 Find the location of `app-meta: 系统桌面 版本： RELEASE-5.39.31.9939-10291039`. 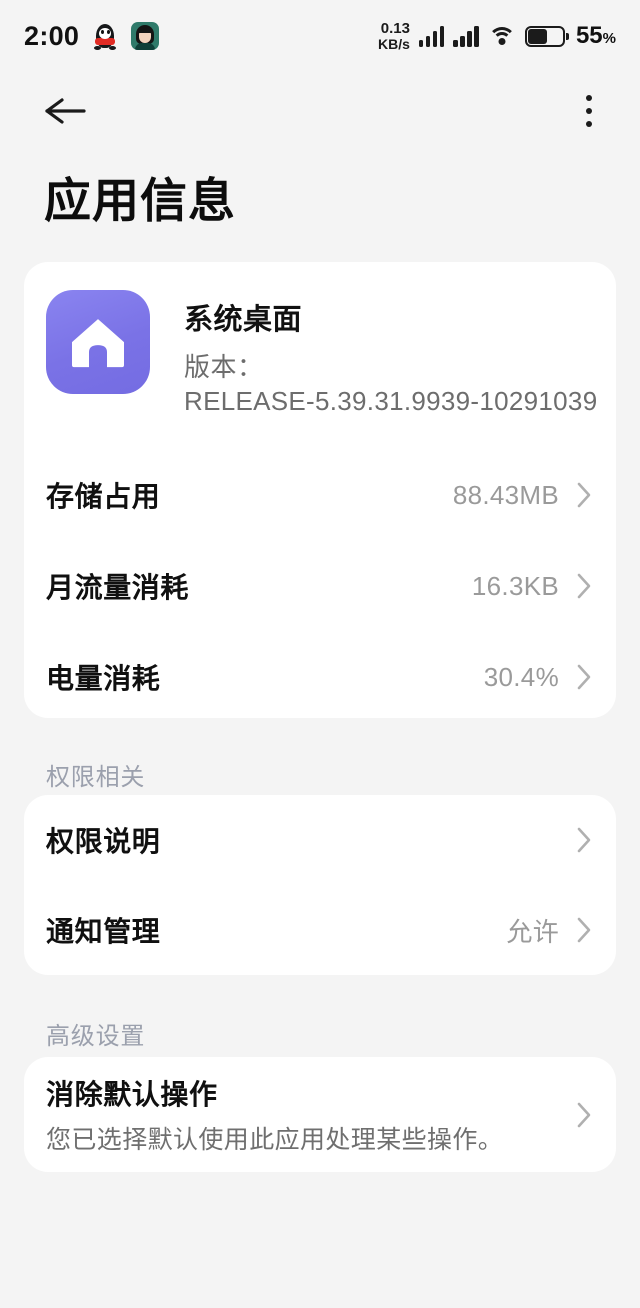

app-meta: 系统桌面 版本： RELEASE-5.39.31.9939-10291039 is located at coordinates (390, 353).